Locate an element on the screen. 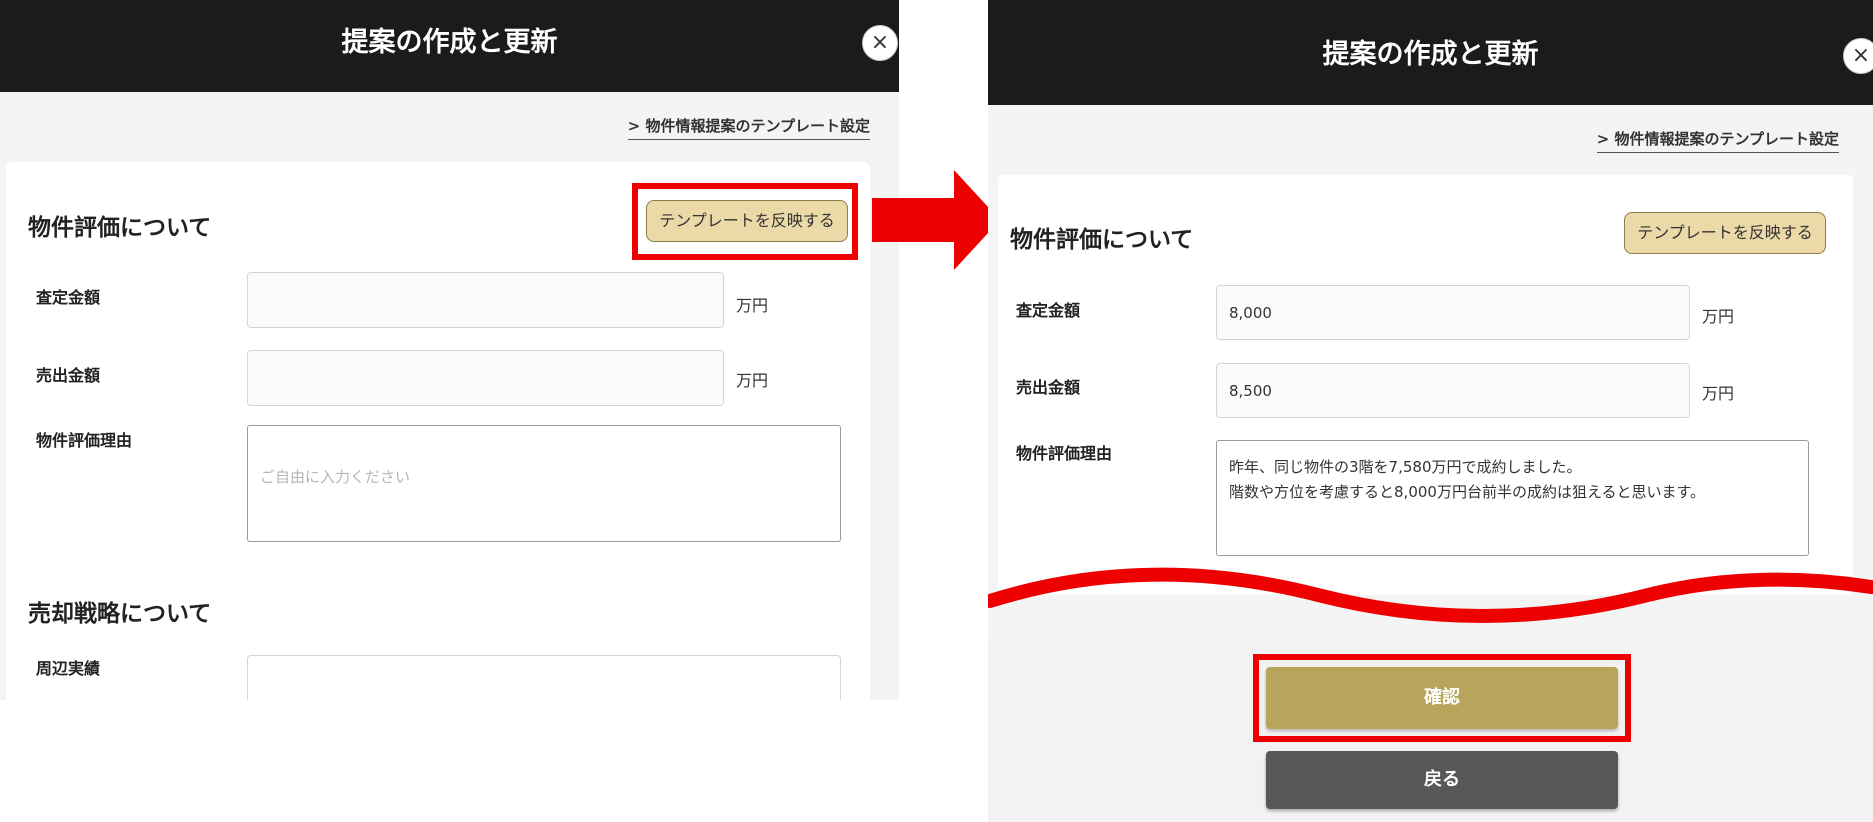  highlight-apply-template is located at coordinates (745, 221).